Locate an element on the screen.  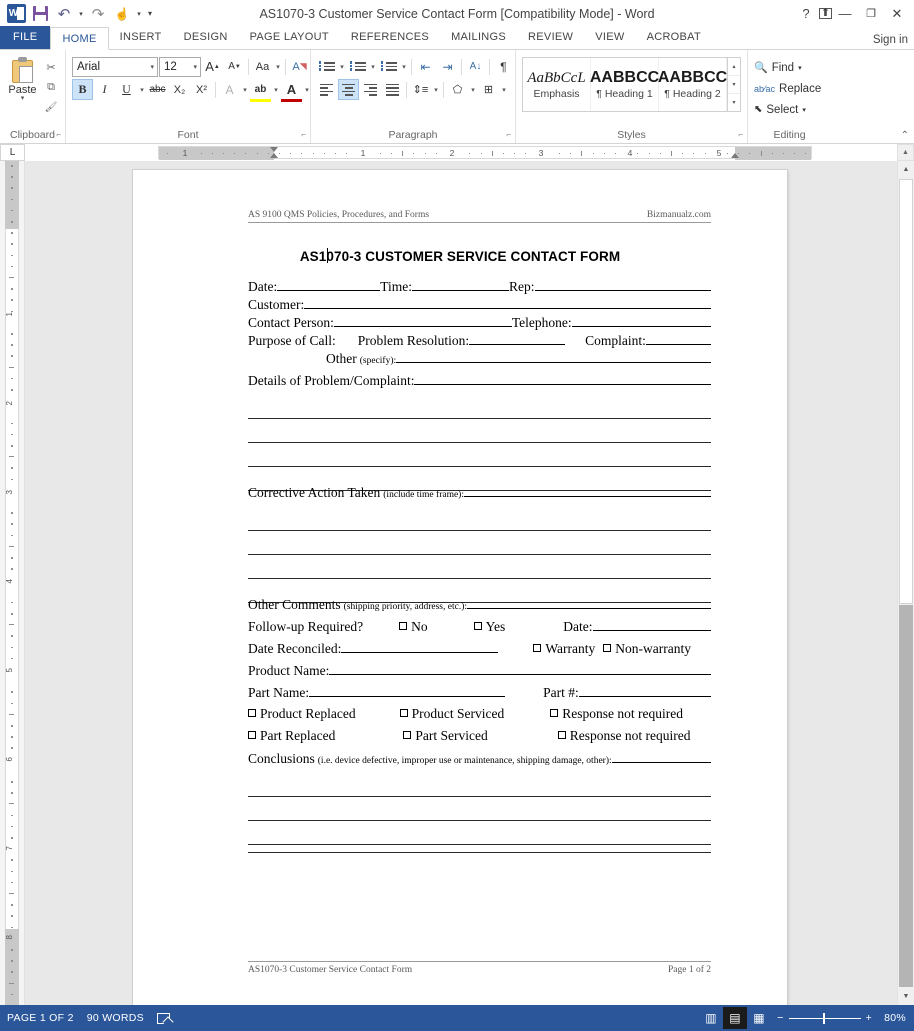
styles-scroll-down-icon: ▾ is located at coordinates (734, 85).